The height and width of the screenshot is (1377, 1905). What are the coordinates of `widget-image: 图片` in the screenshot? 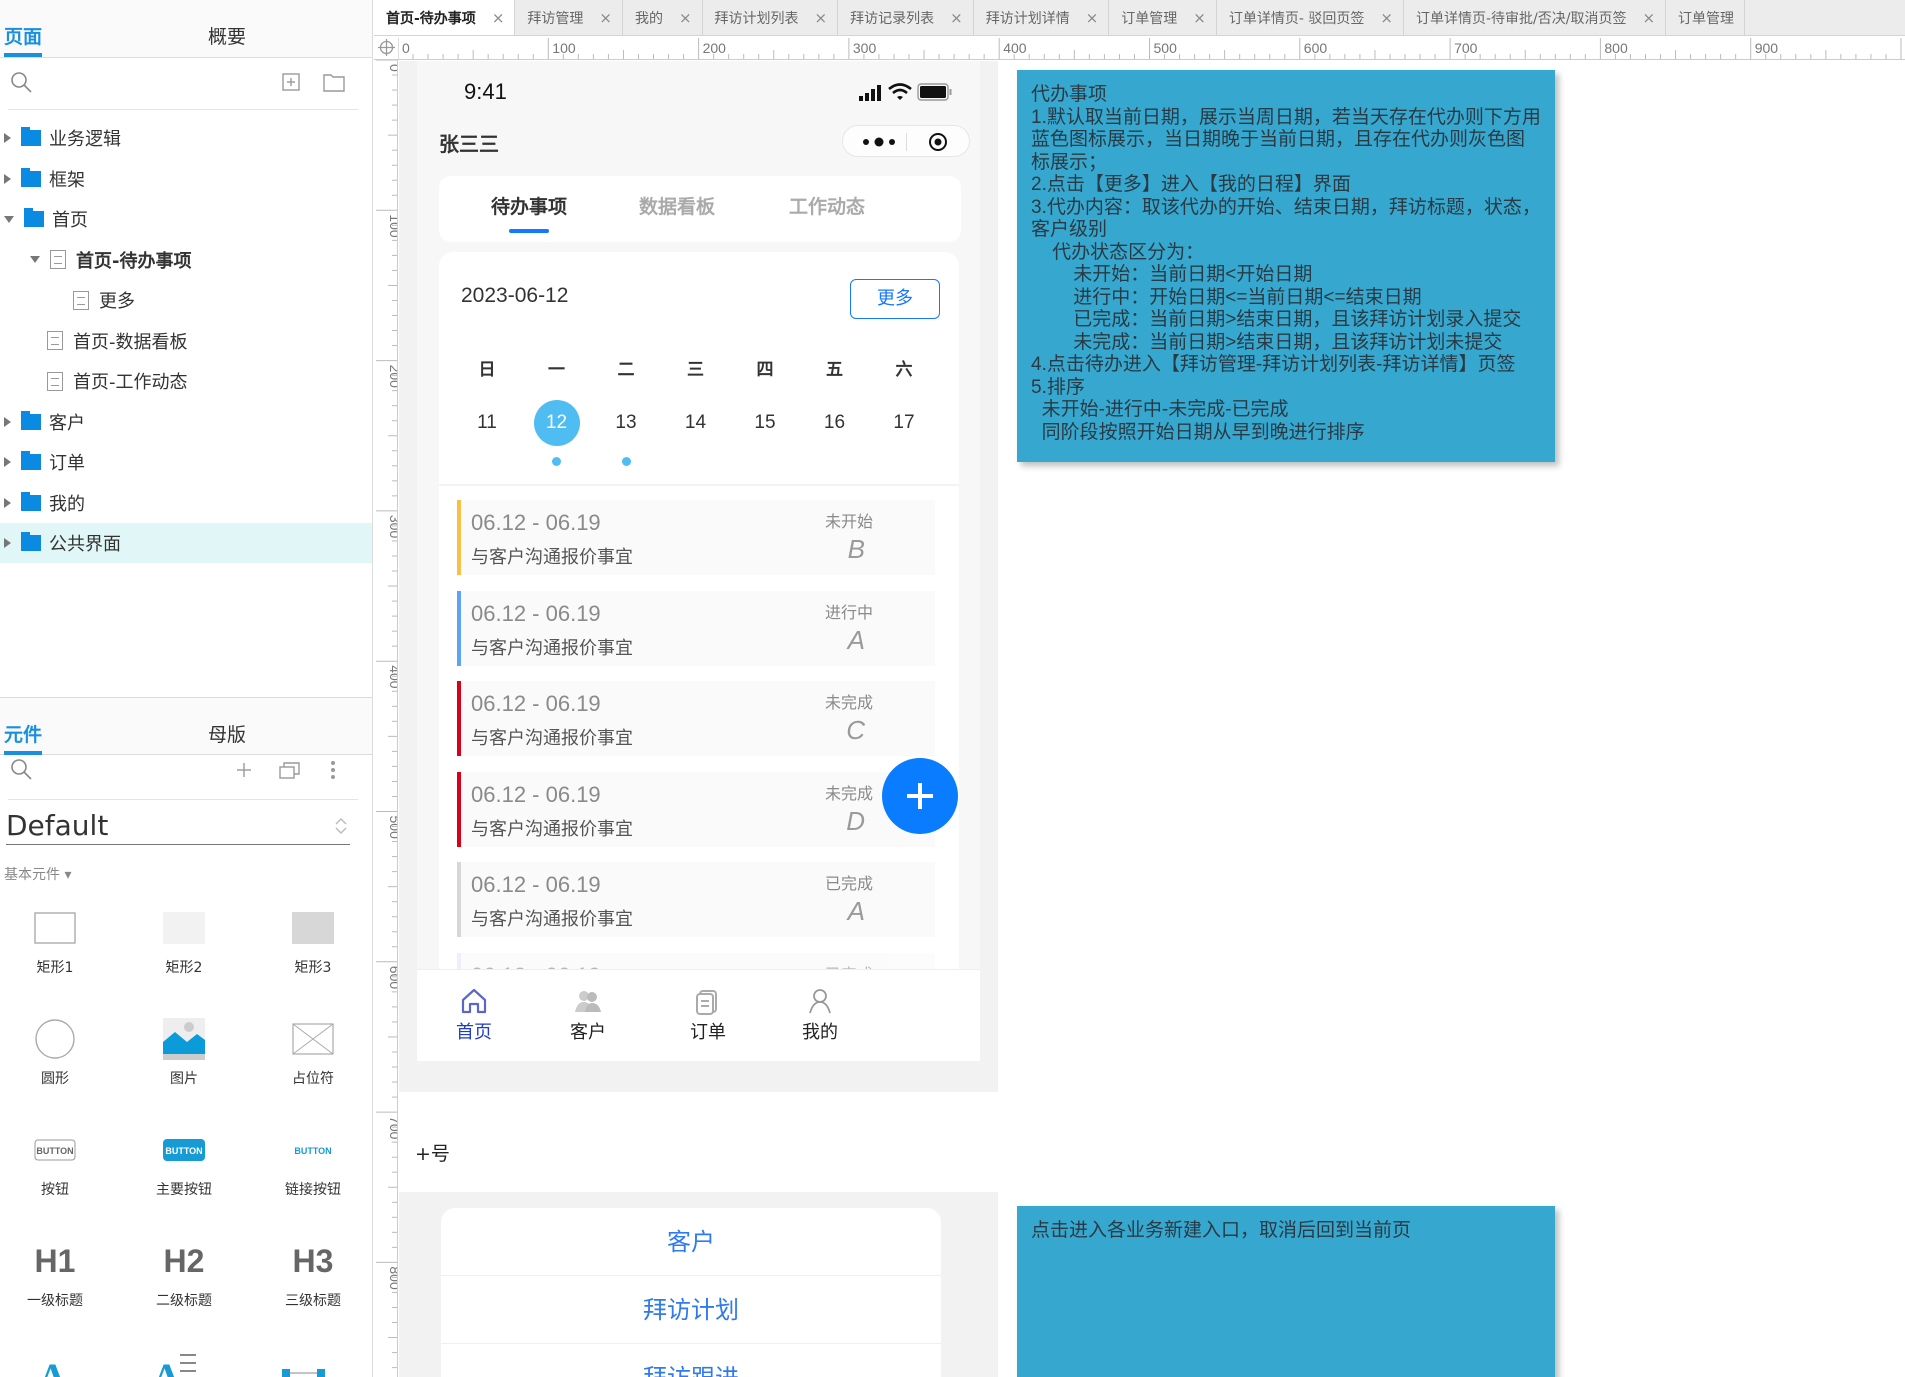 It's located at (184, 1056).